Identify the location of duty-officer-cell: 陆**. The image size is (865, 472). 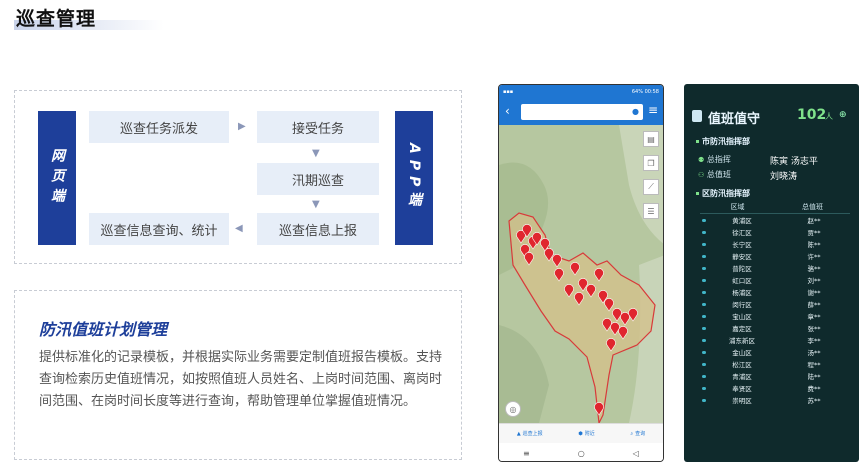
(814, 377).